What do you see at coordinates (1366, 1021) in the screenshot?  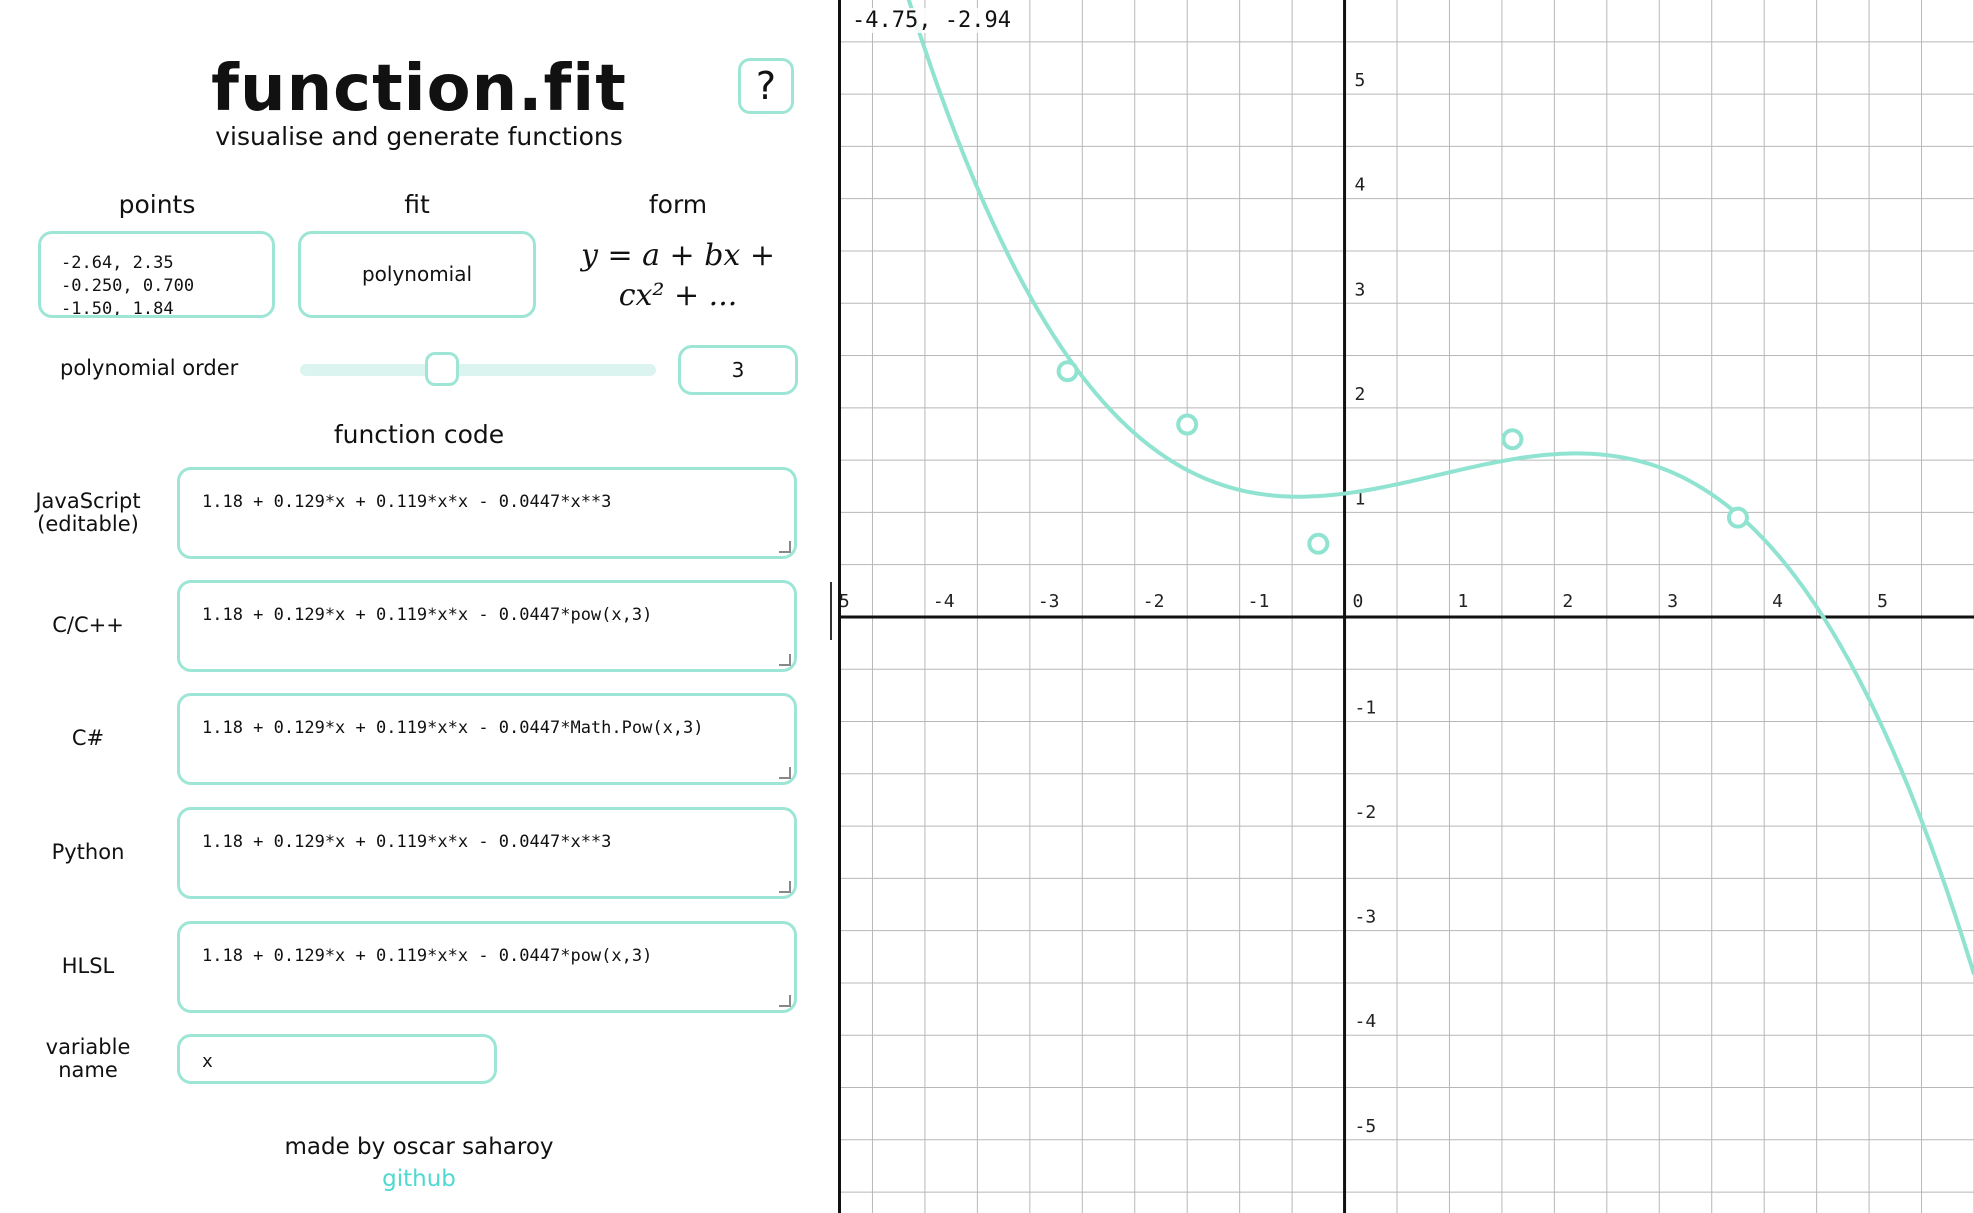 I see `y-tick-label: -4` at bounding box center [1366, 1021].